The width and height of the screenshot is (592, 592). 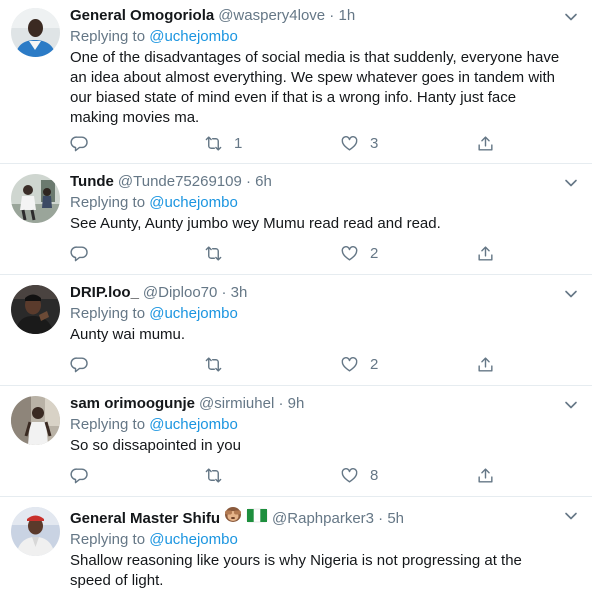 What do you see at coordinates (142, 16) in the screenshot?
I see `display-name: General Omogoriola` at bounding box center [142, 16].